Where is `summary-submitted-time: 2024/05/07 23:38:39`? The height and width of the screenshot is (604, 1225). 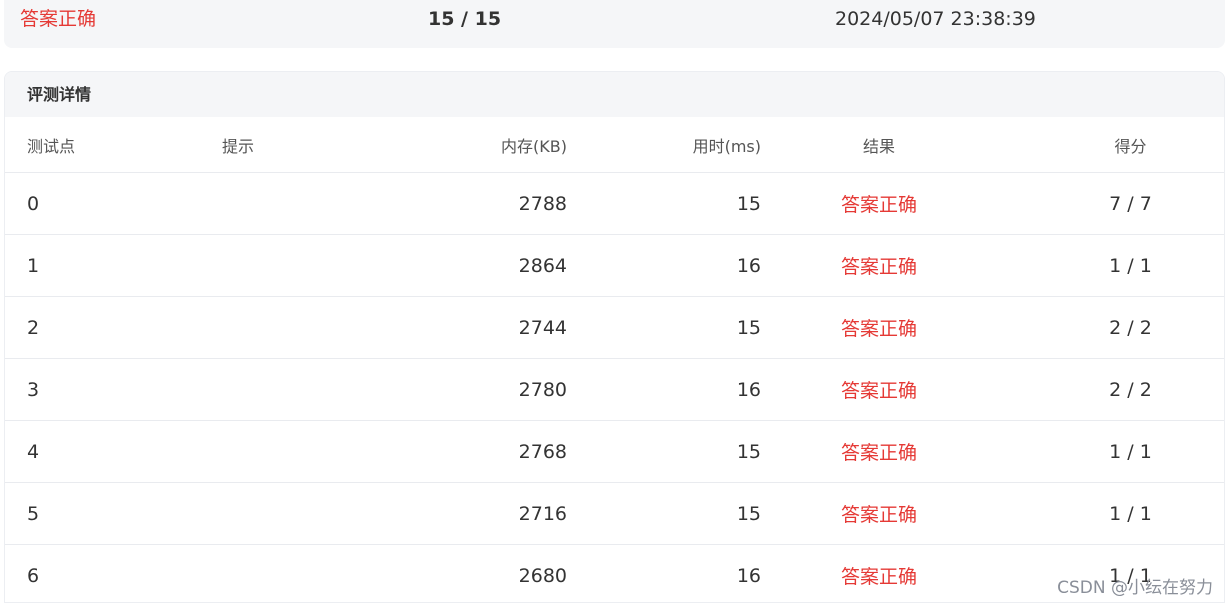 summary-submitted-time: 2024/05/07 23:38:39 is located at coordinates (935, 19).